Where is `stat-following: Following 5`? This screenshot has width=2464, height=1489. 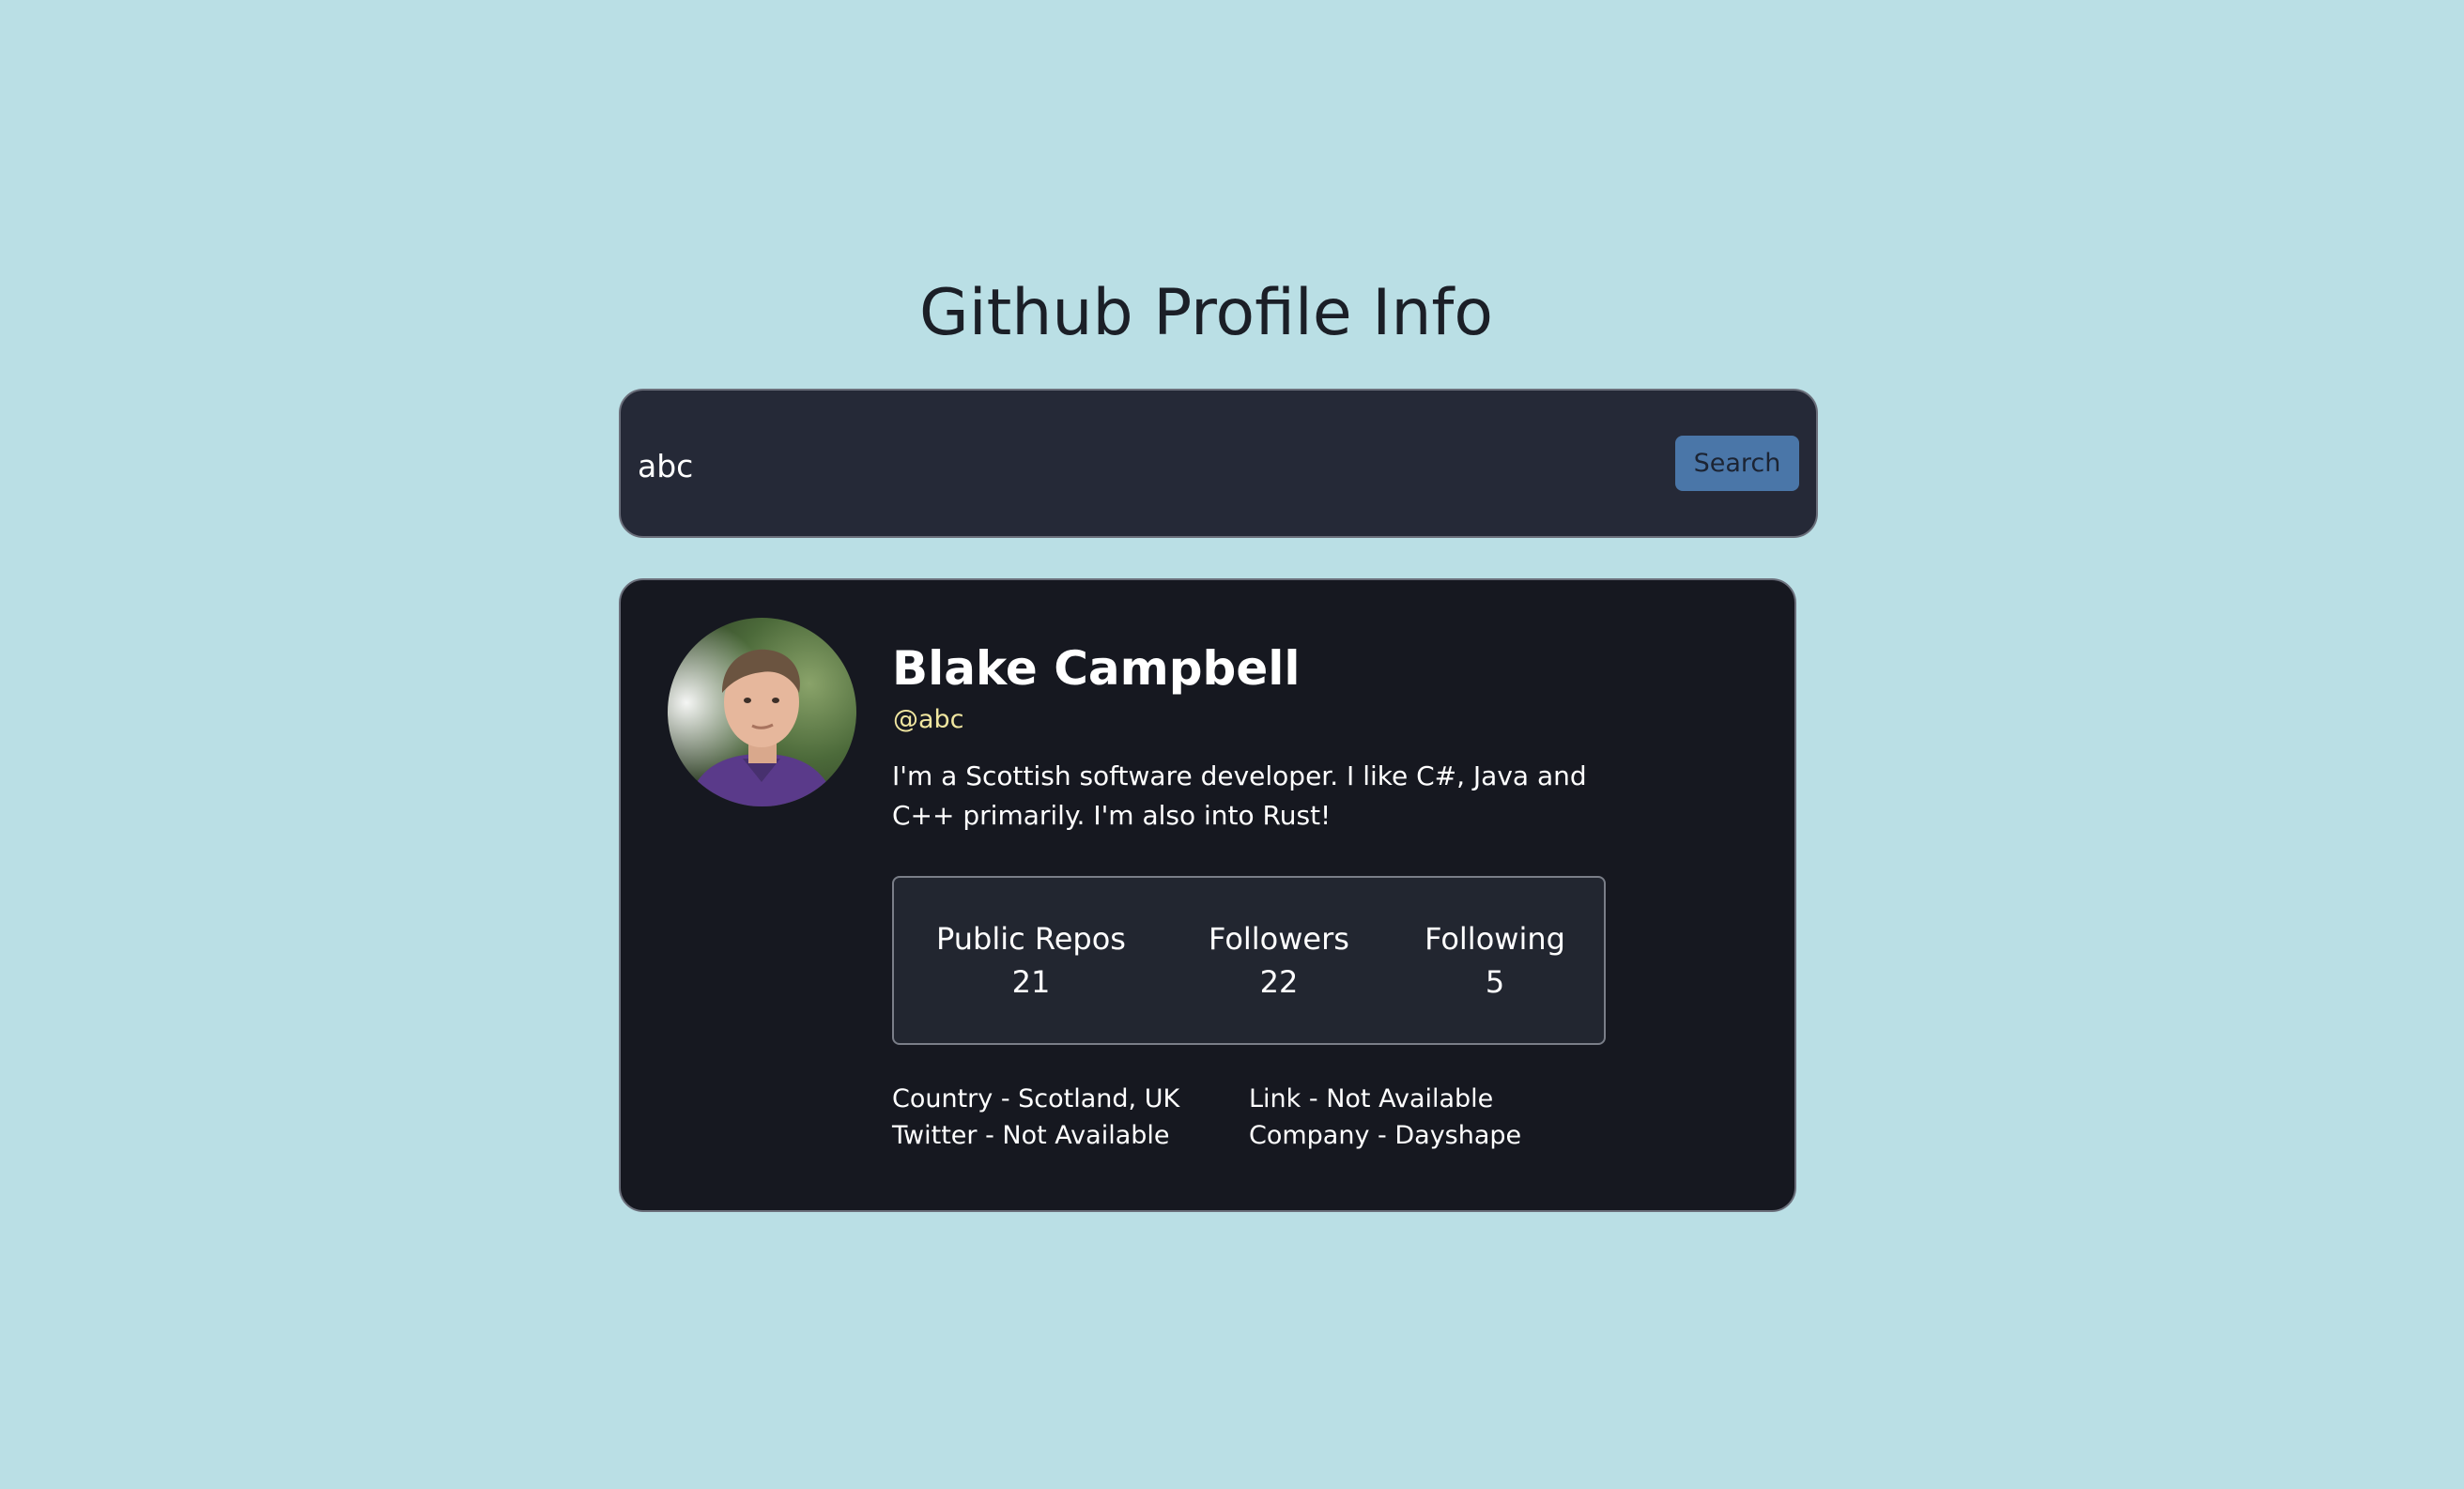
stat-following: Following 5 is located at coordinates (1495, 960).